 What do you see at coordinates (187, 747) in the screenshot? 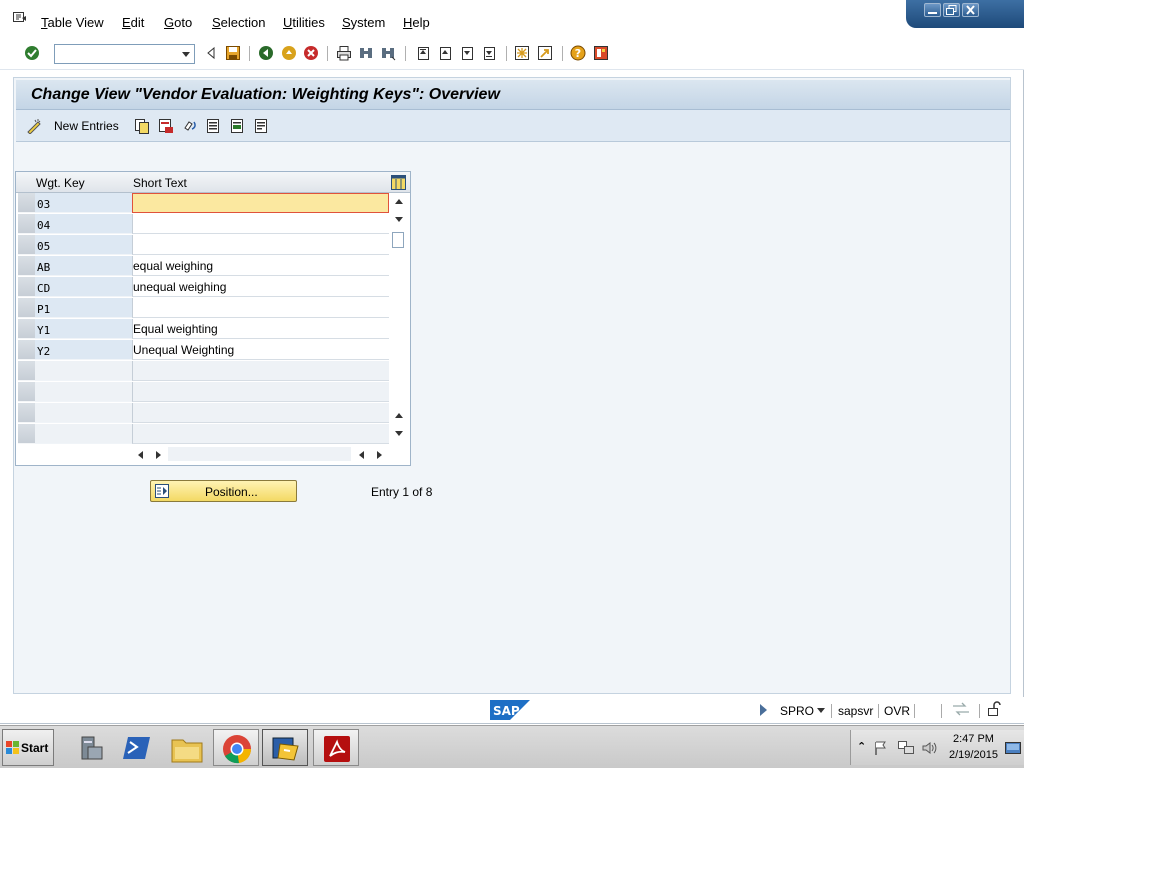
I see `taskbar-explorer` at bounding box center [187, 747].